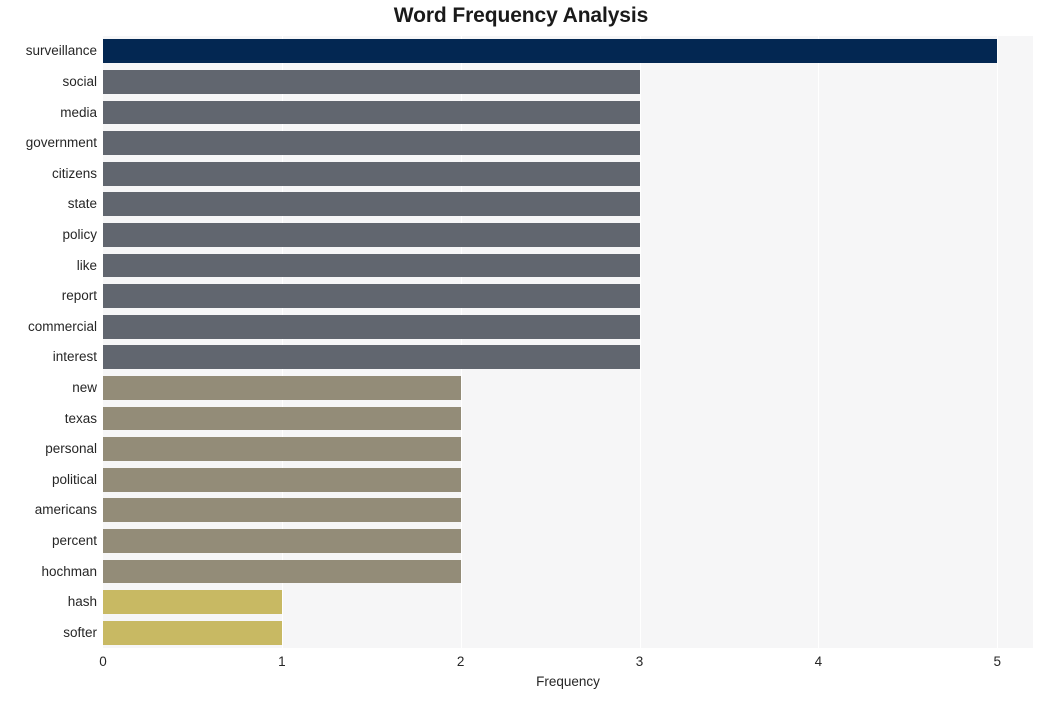 This screenshot has width=1042, height=701. Describe the element at coordinates (371, 173) in the screenshot. I see `bar-citizens` at that location.